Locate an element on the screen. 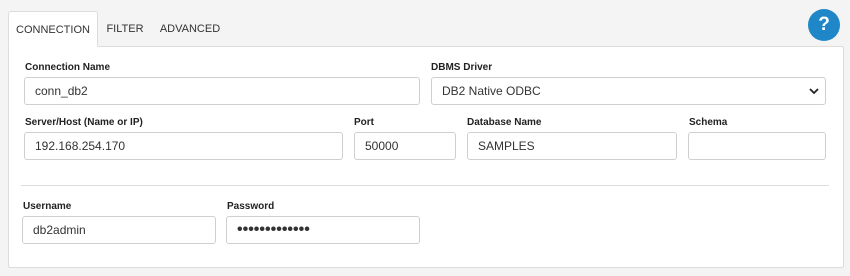 This screenshot has height=276, width=850. port-input: 50000 is located at coordinates (405, 146).